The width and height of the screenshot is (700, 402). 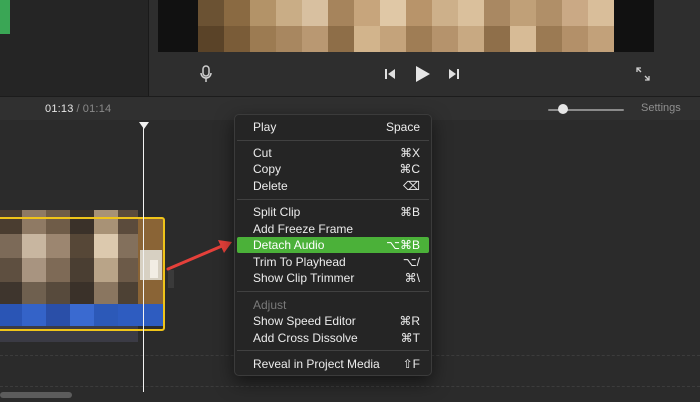 What do you see at coordinates (409, 169) in the screenshot?
I see `menu-item-shortcut: ⌘C` at bounding box center [409, 169].